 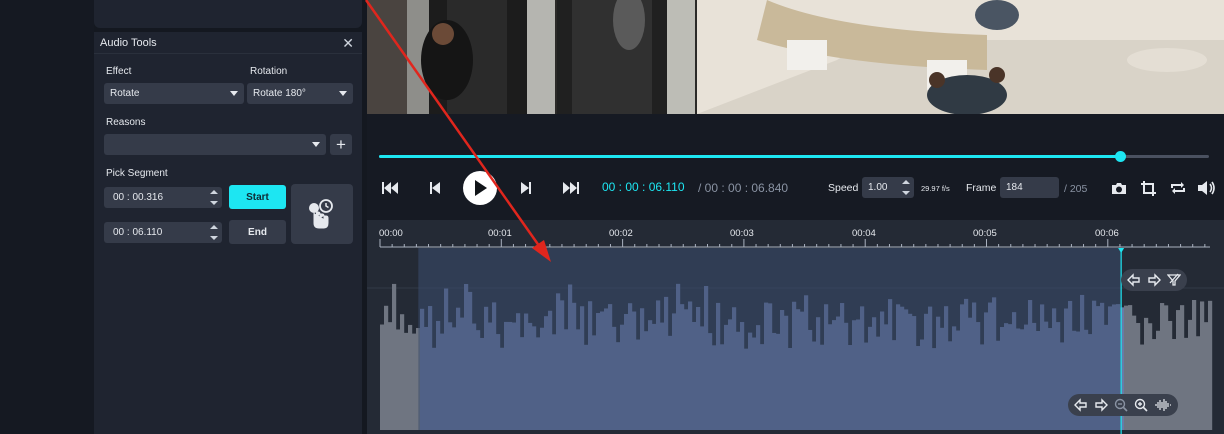 I want to click on frame-total: / 205, so click(x=1076, y=189).